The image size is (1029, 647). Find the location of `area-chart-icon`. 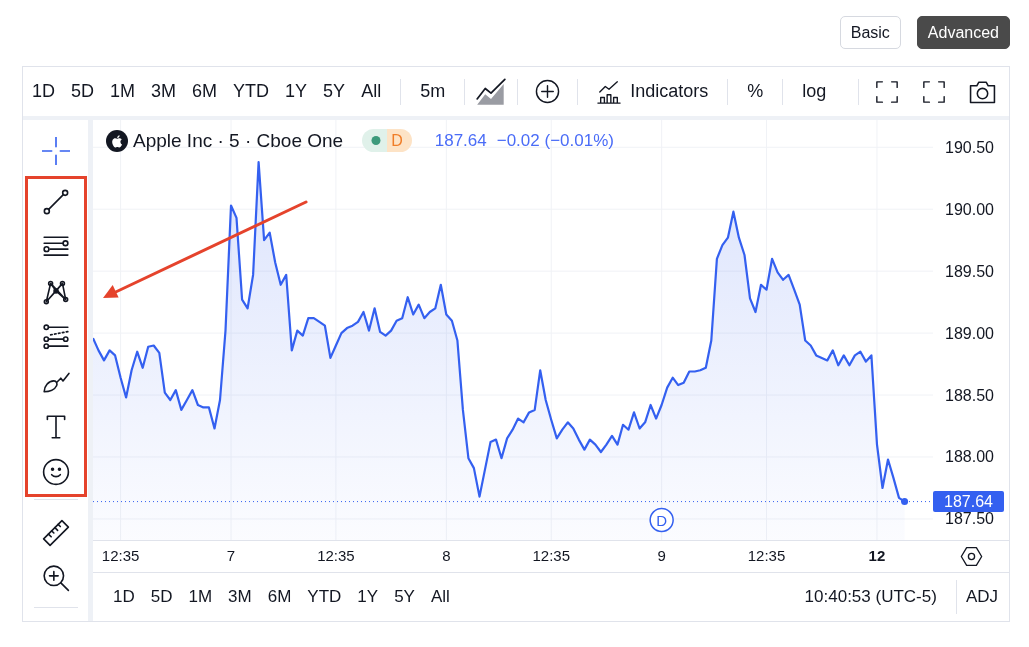

area-chart-icon is located at coordinates (491, 91).